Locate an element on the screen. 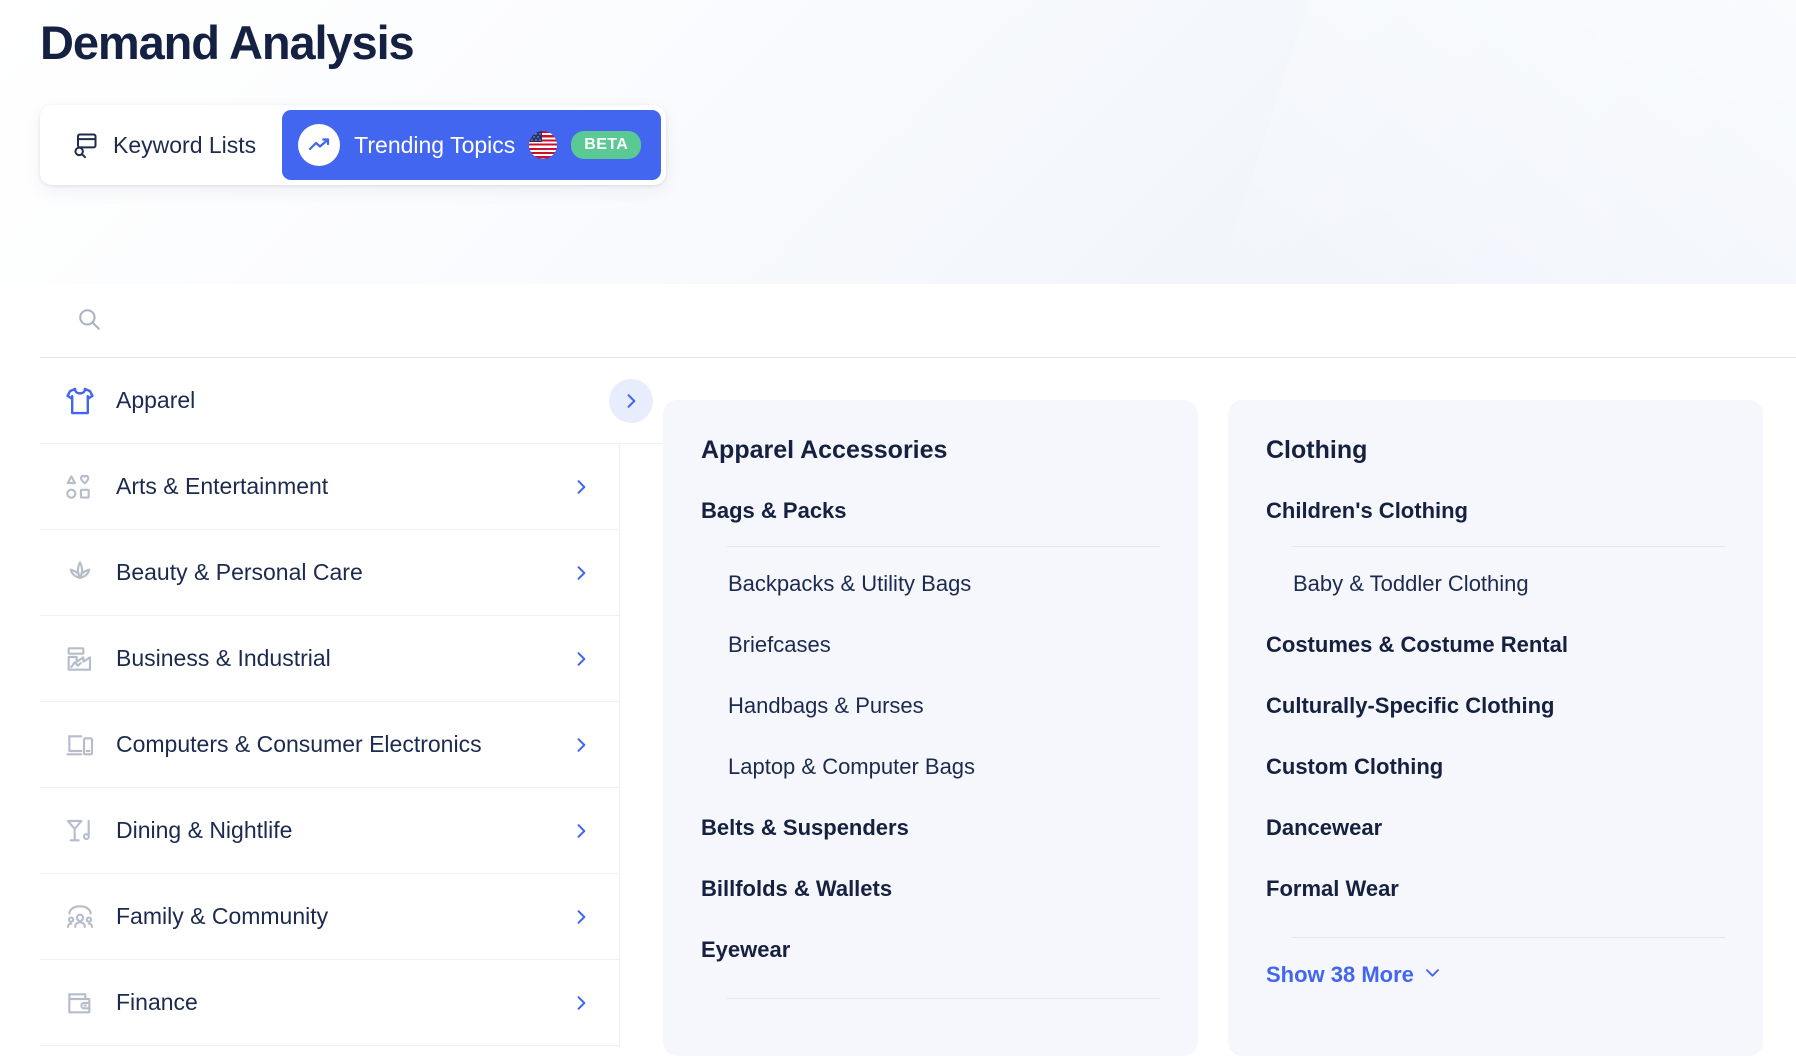 Image resolution: width=1796 pixels, height=1056 pixels. wallet-icon is located at coordinates (80, 1003).